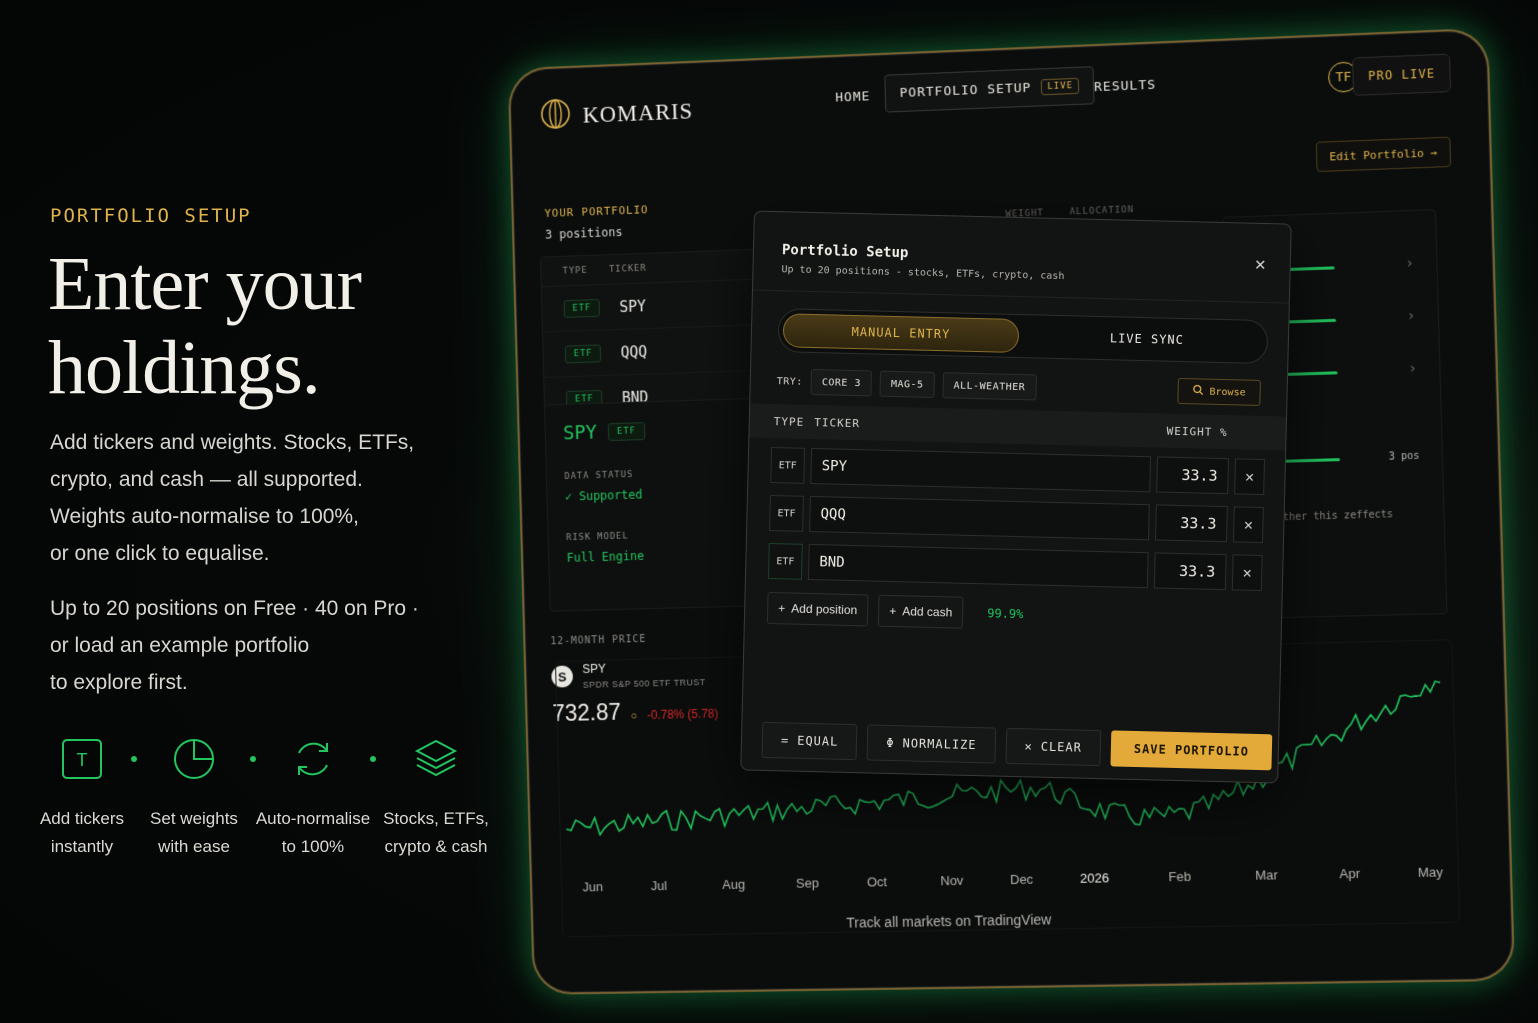  Describe the element at coordinates (978, 566) in the screenshot. I see `ticker-input: BND` at that location.